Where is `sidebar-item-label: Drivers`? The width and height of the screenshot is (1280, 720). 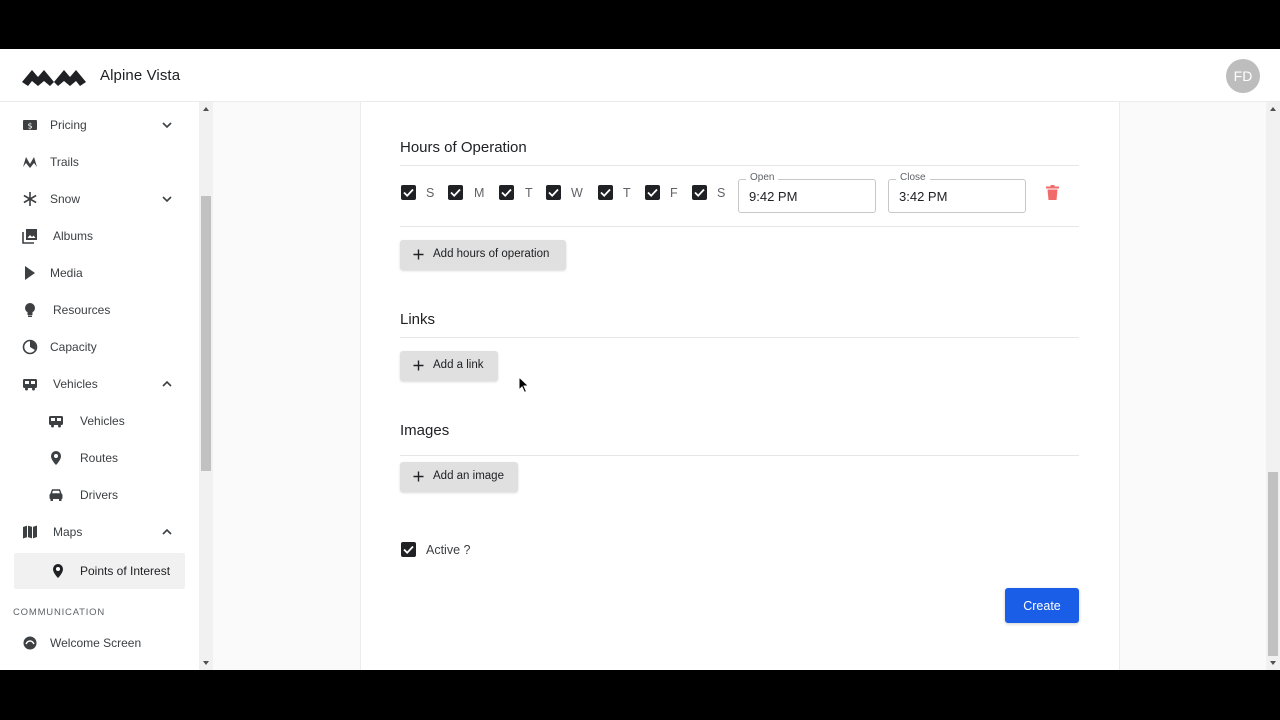
sidebar-item-label: Drivers is located at coordinates (99, 495).